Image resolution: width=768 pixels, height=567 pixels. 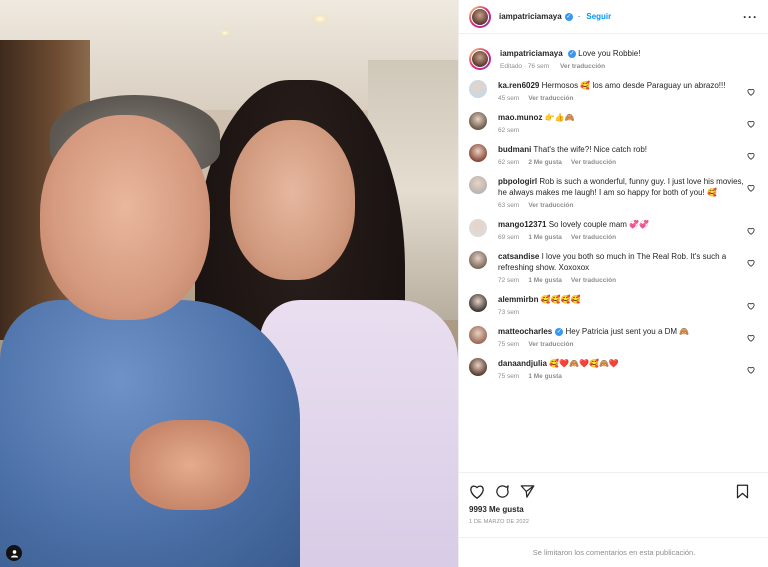 What do you see at coordinates (614, 509) in the screenshot?
I see `likes-count: 9993 Me gusta` at bounding box center [614, 509].